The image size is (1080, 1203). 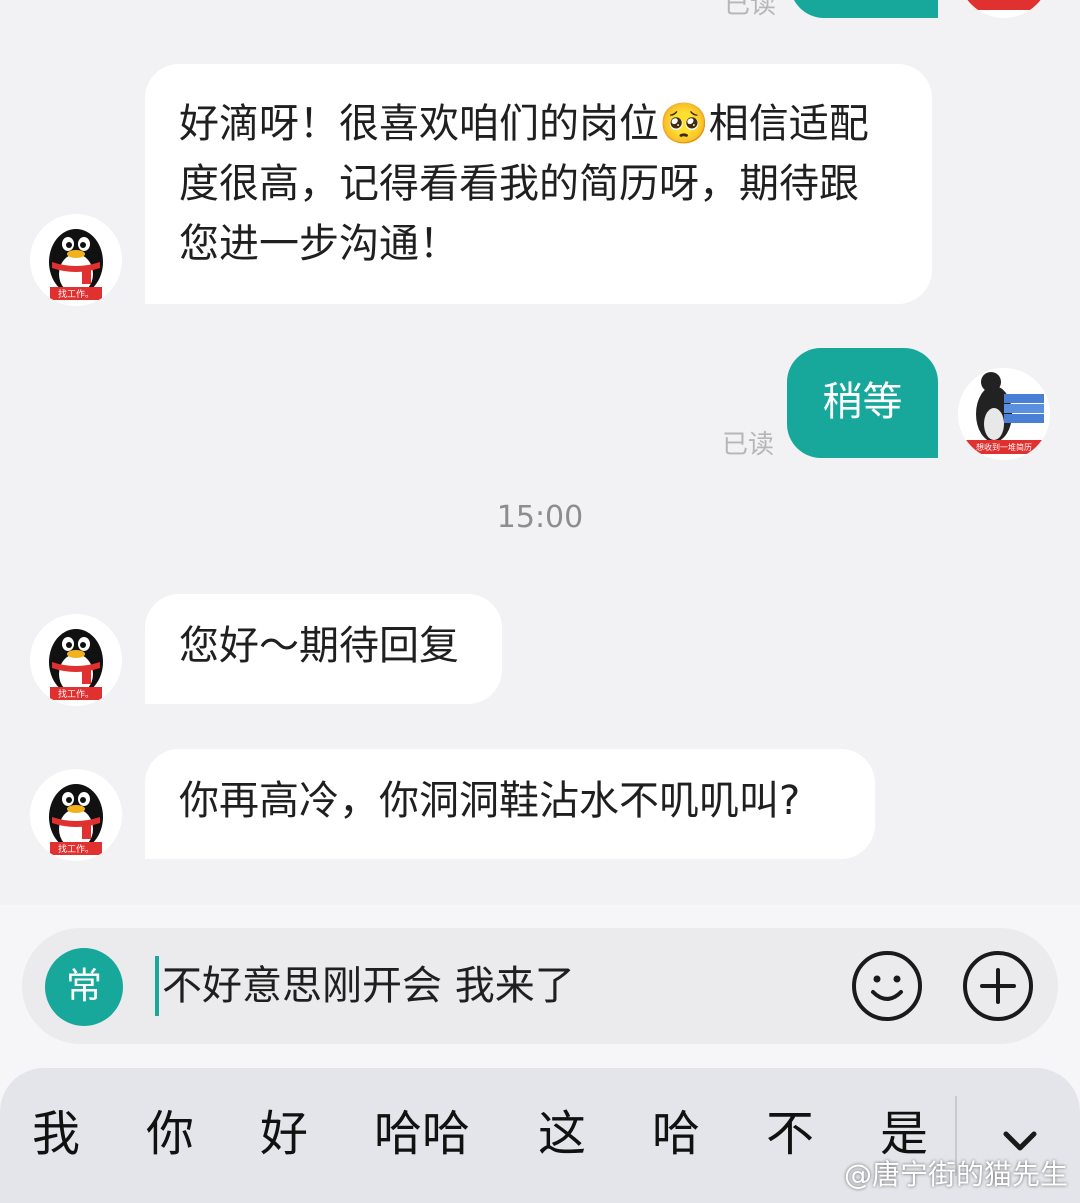 I want to click on message-bubble-prev, so click(x=864, y=9).